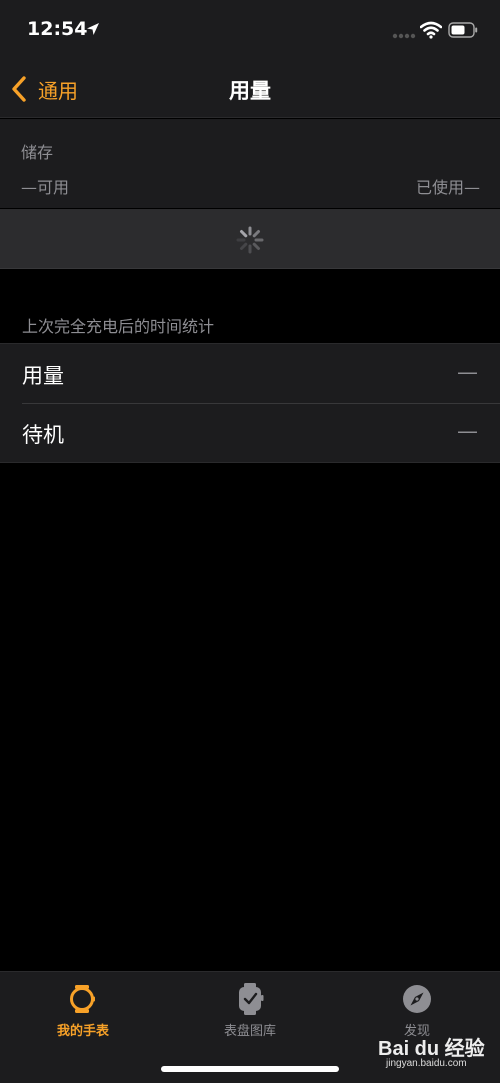 This screenshot has width=500, height=1083. What do you see at coordinates (250, 1069) in the screenshot?
I see `home-indicator` at bounding box center [250, 1069].